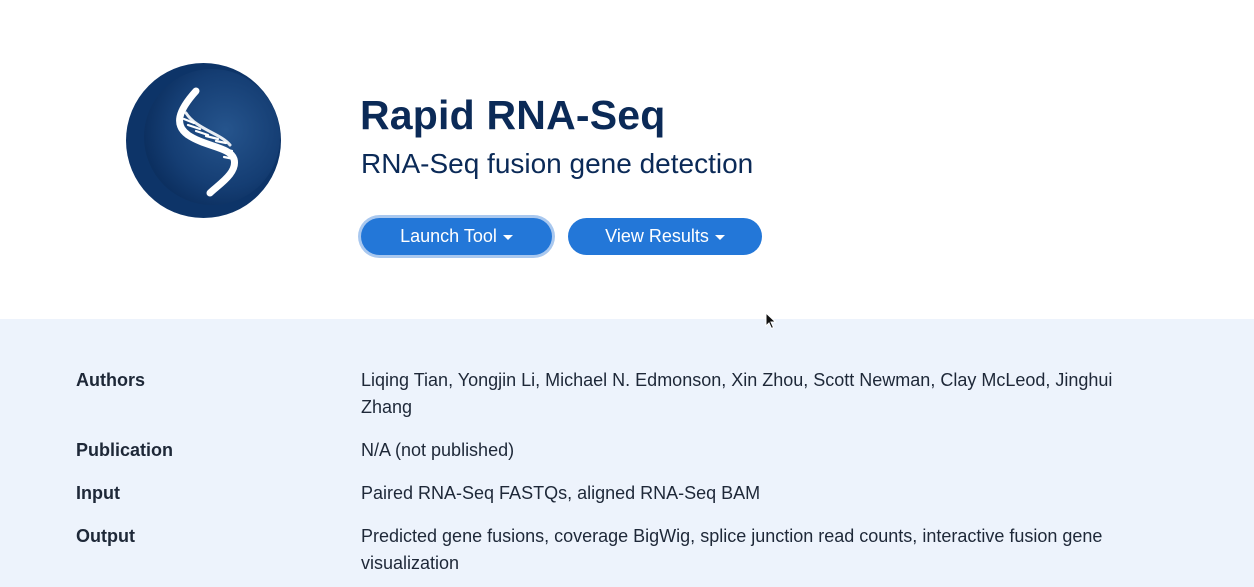 Image resolution: width=1254 pixels, height=587 pixels. I want to click on page-subtitle: RNA-Seq fusion gene detection, so click(557, 163).